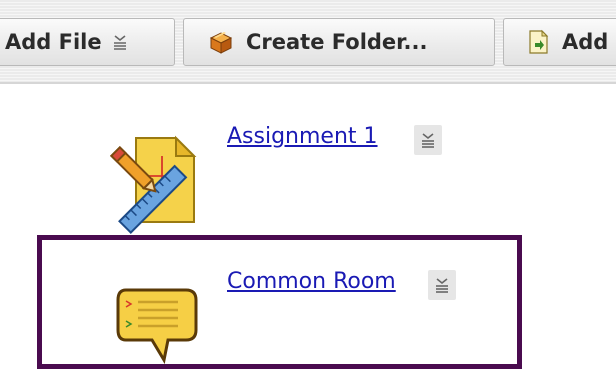 The width and height of the screenshot is (616, 371). Describe the element at coordinates (152, 185) in the screenshot. I see `assignment-icon` at that location.